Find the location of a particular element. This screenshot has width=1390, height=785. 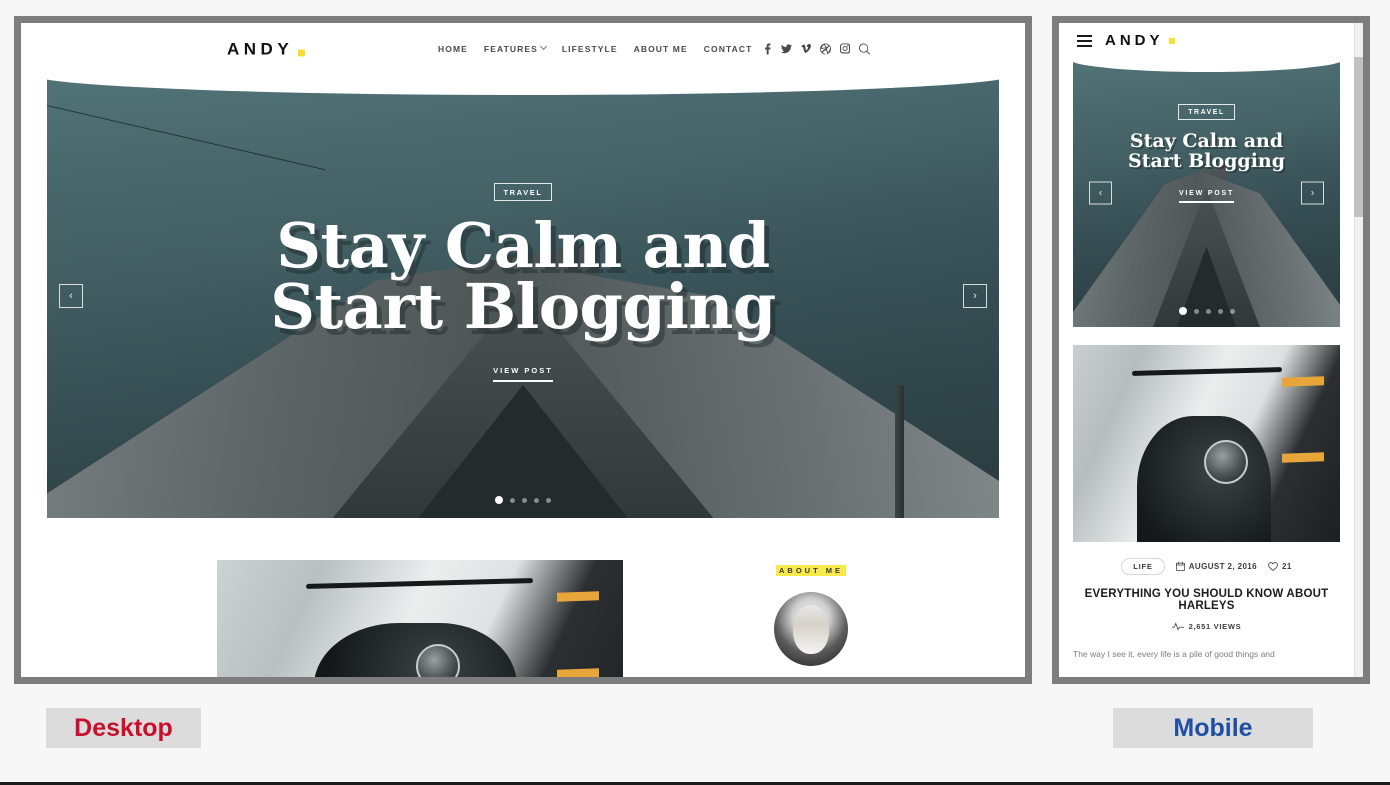

nav-item-features: FEATURES is located at coordinates (515, 48).